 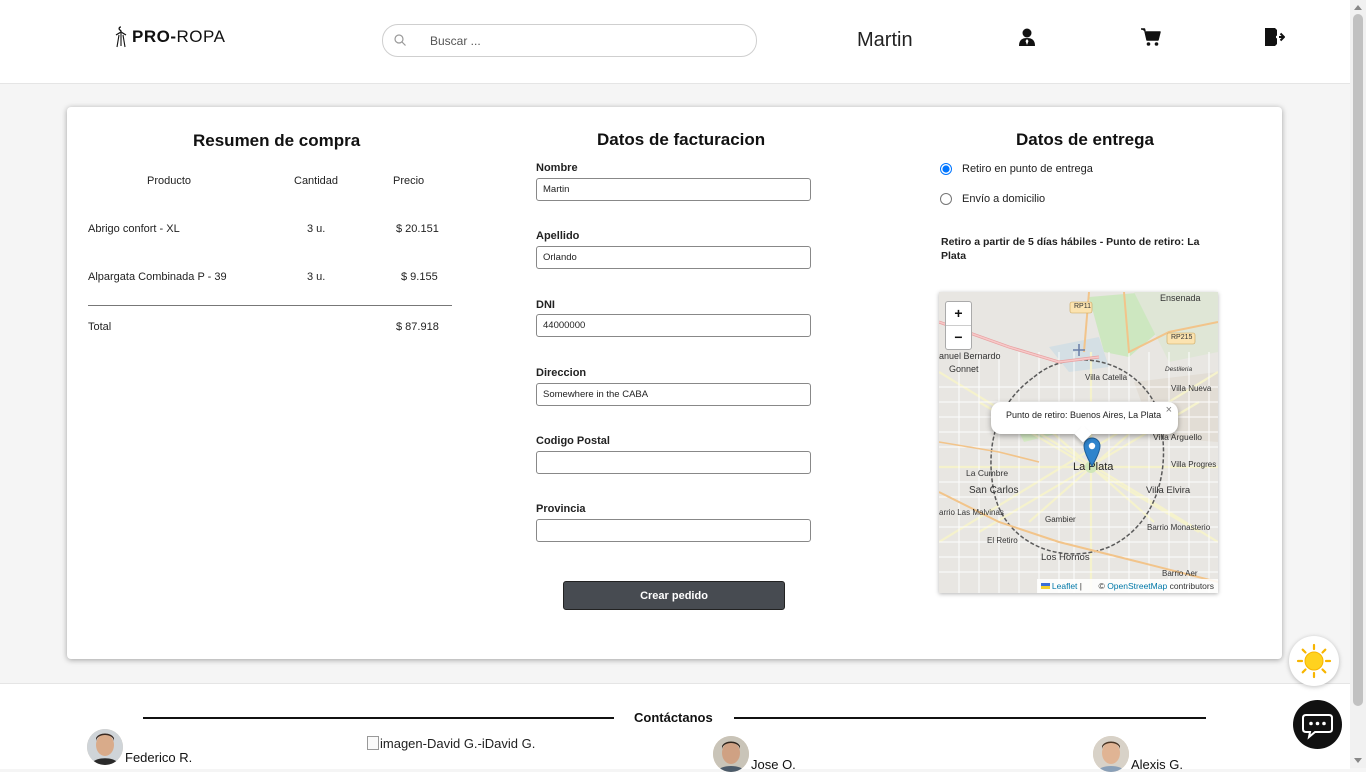 I want to click on summary-divider, so click(x=270, y=305).